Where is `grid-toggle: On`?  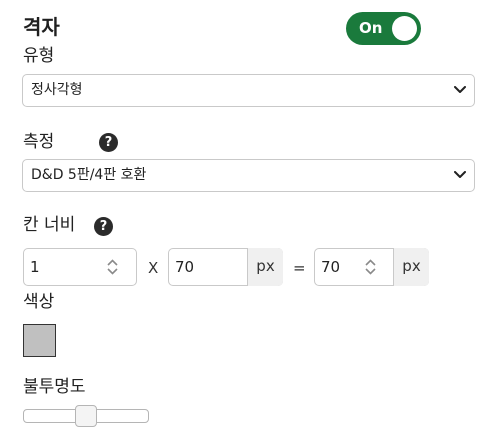 grid-toggle: On is located at coordinates (383, 28).